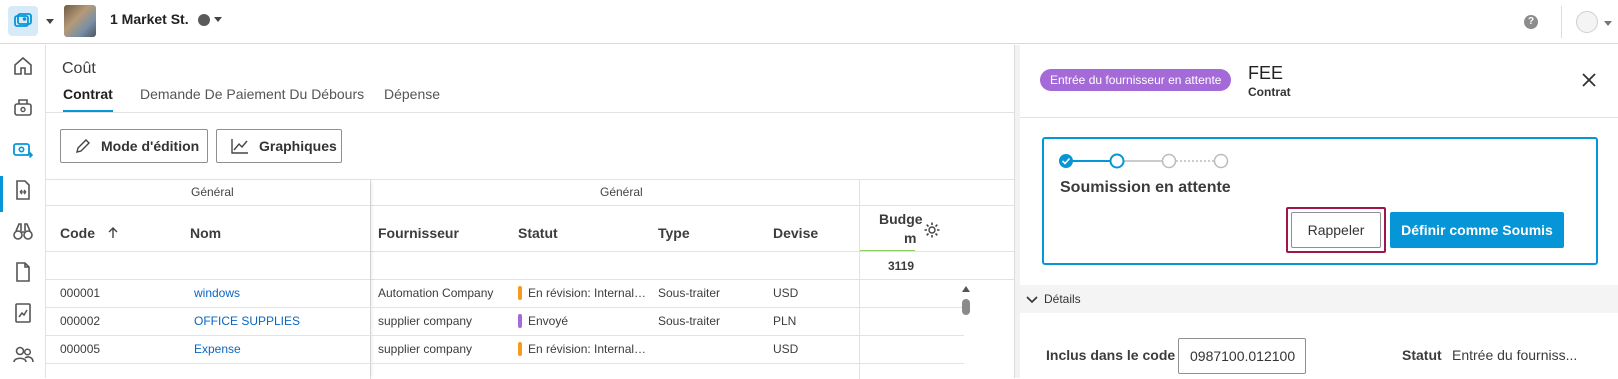  Describe the element at coordinates (23, 272) in the screenshot. I see `document-icon` at that location.